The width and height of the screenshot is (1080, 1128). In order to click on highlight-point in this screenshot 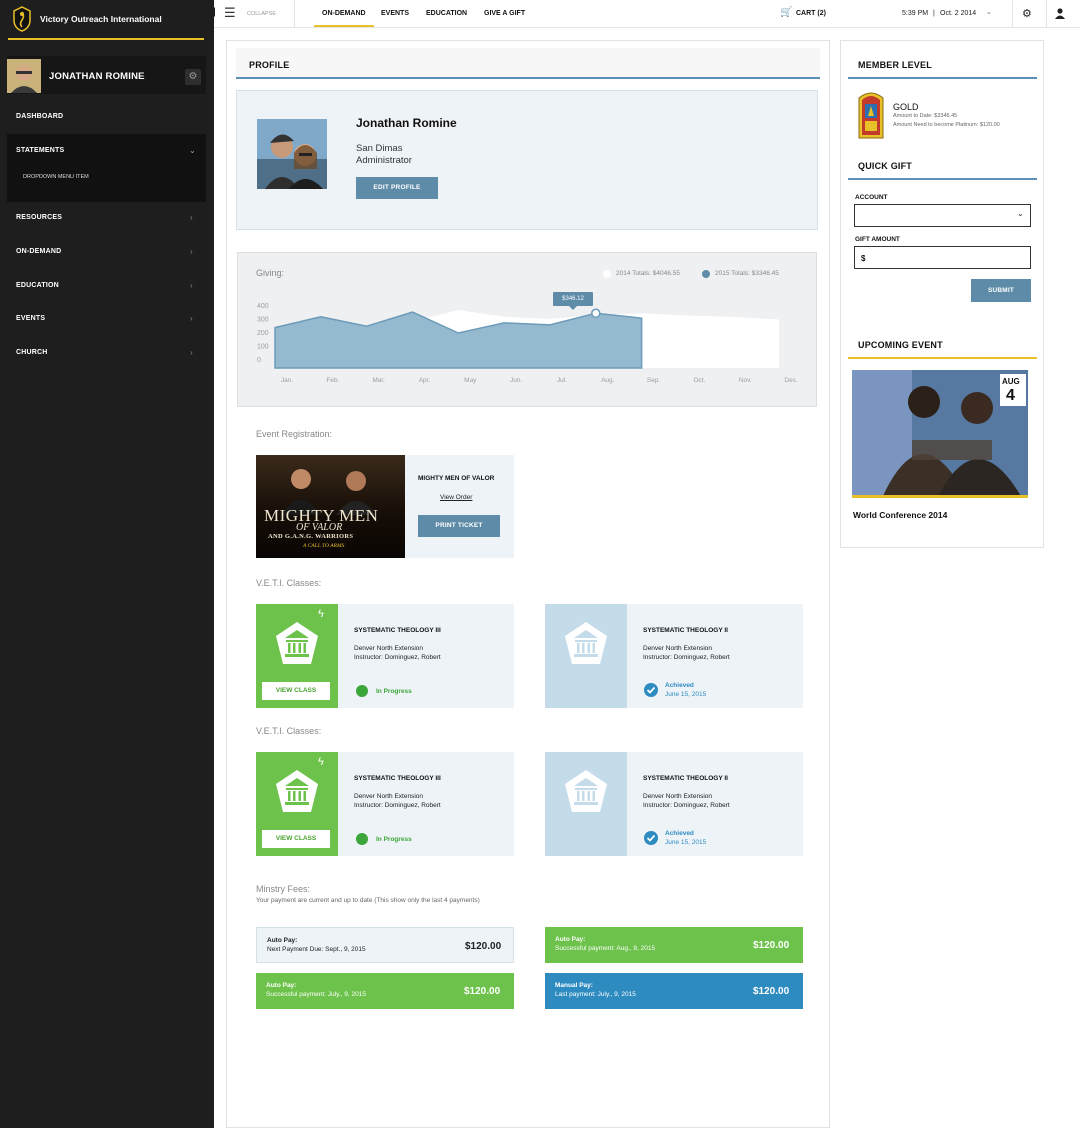, I will do `click(596, 313)`.